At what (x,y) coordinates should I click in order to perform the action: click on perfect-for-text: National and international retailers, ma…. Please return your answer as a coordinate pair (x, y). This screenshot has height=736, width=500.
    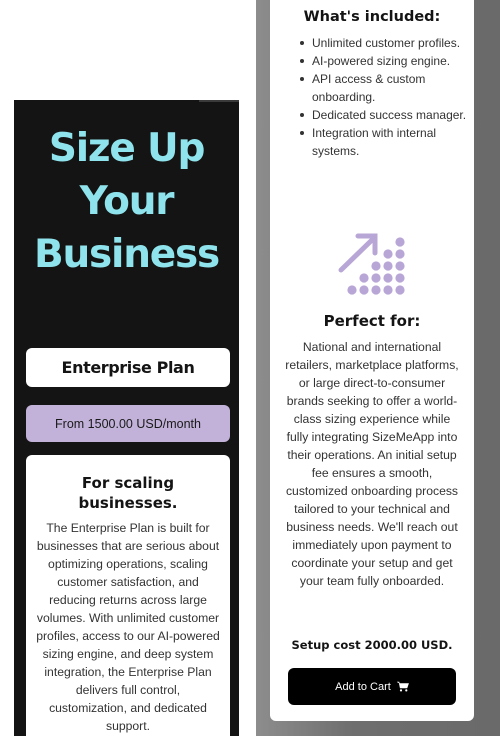
    Looking at the image, I should click on (372, 464).